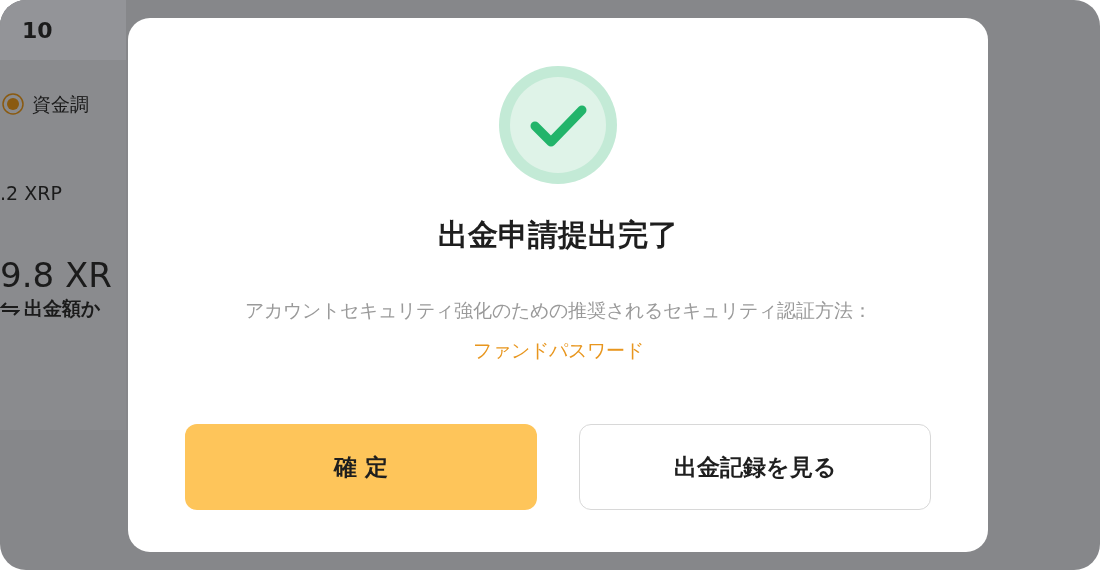 This screenshot has width=1100, height=570. What do you see at coordinates (31, 192) in the screenshot?
I see `fee-text: .2 XRP` at bounding box center [31, 192].